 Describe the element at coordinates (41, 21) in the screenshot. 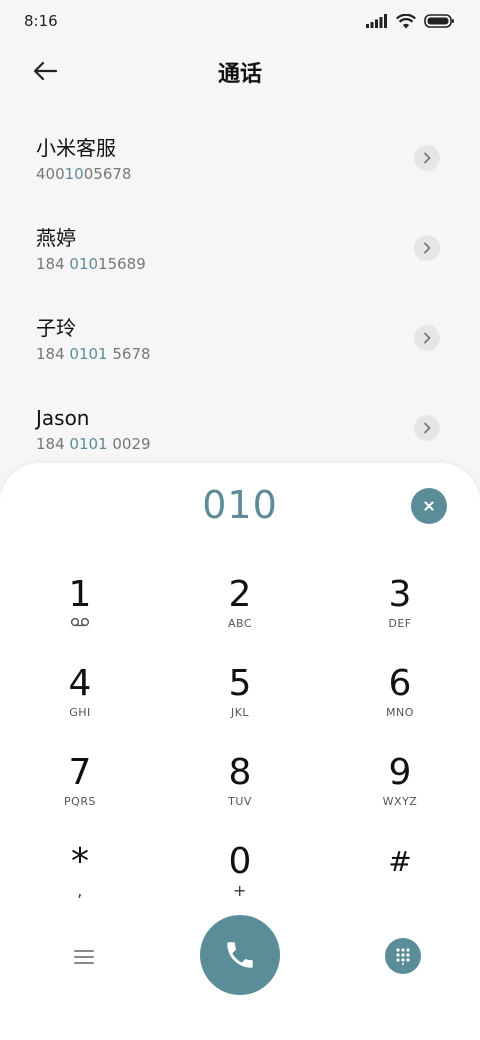

I see `status-time: 8:16` at that location.